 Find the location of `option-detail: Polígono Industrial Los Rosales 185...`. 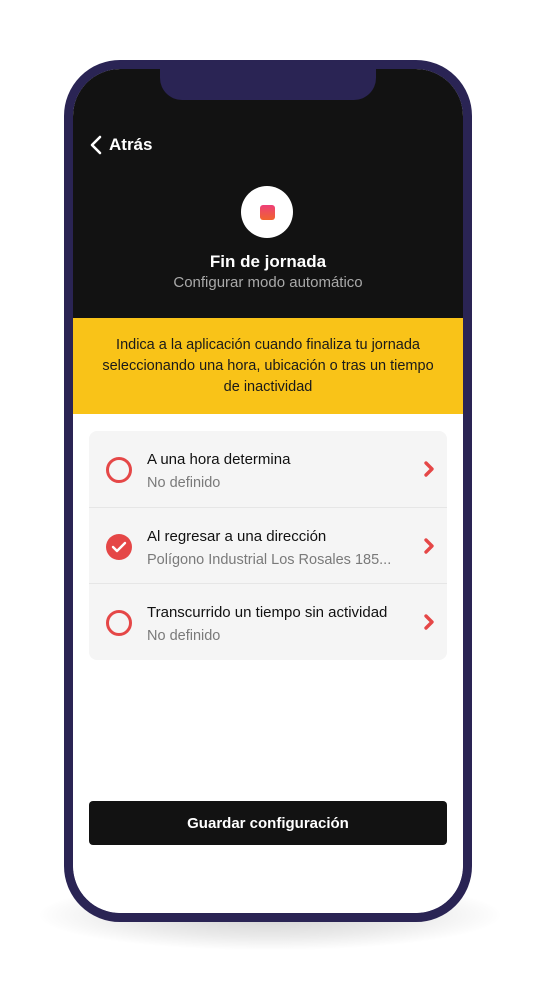

option-detail: Polígono Industrial Los Rosales 185... is located at coordinates (269, 560).